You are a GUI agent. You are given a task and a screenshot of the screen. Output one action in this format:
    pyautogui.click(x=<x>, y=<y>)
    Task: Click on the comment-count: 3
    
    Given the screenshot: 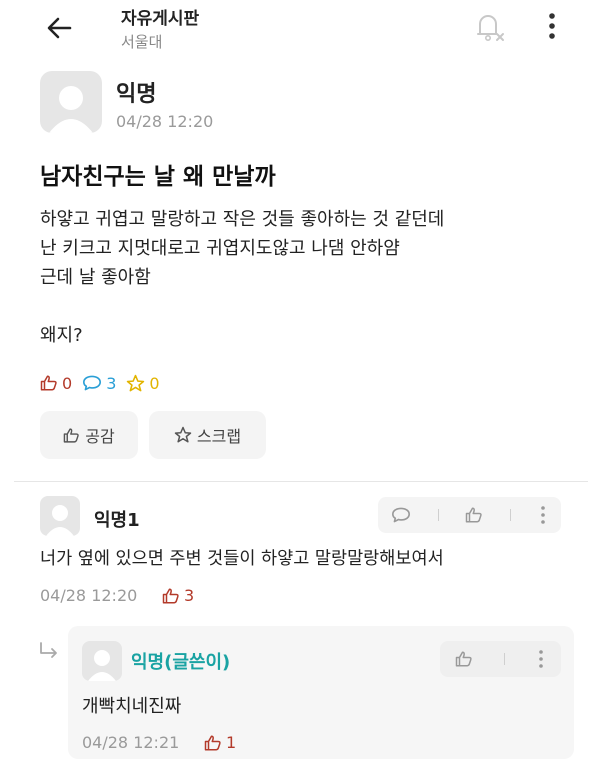 What is the action you would take?
    pyautogui.click(x=99, y=383)
    